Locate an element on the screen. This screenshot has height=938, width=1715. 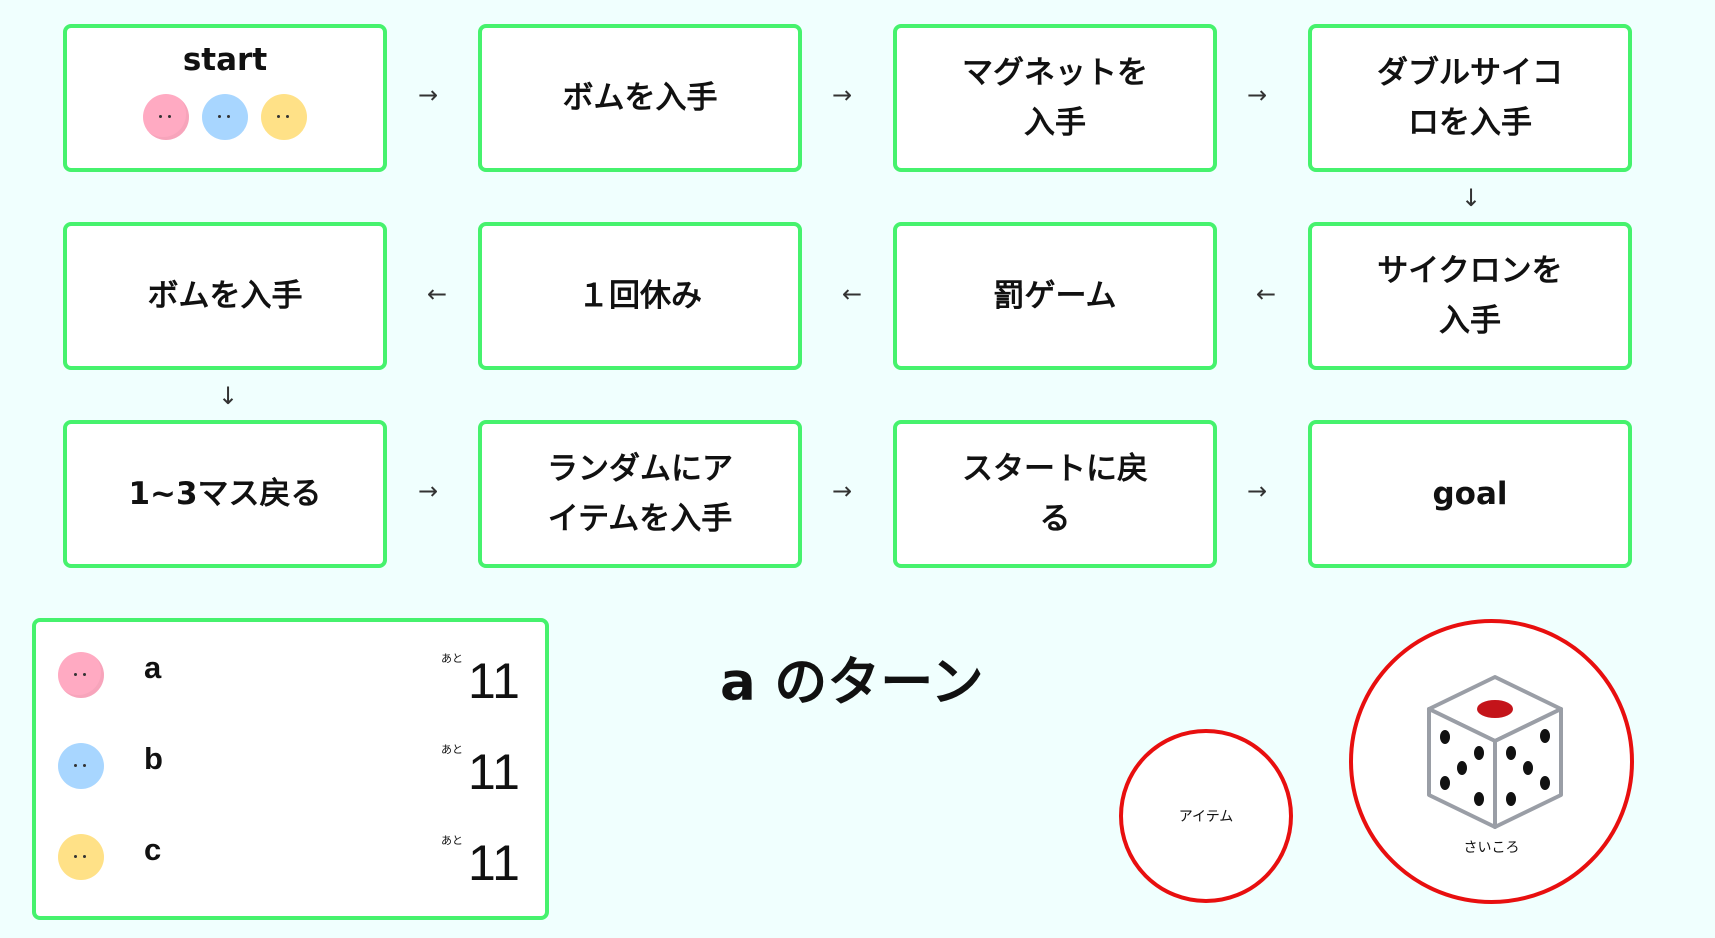
board-cell-8: サイクロンを入手 is located at coordinates (1470, 296).